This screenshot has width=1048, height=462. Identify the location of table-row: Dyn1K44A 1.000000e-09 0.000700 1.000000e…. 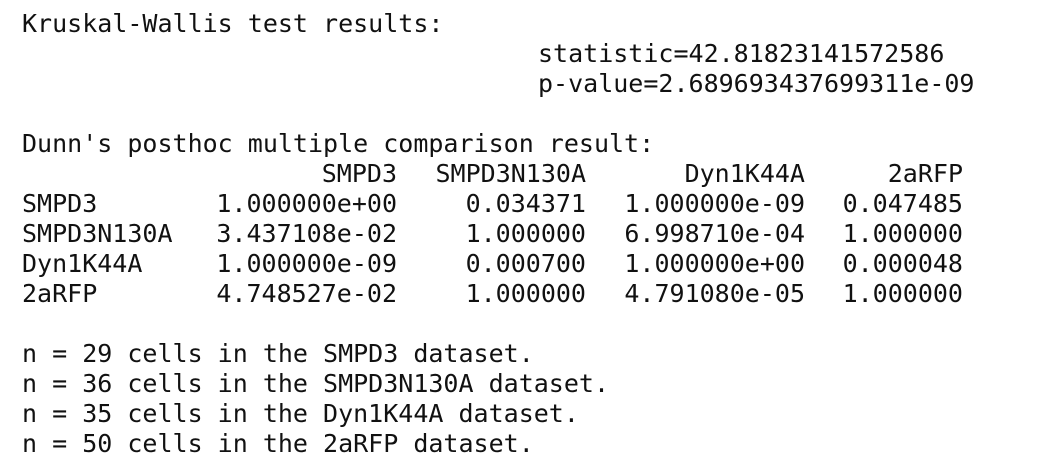
(492, 264).